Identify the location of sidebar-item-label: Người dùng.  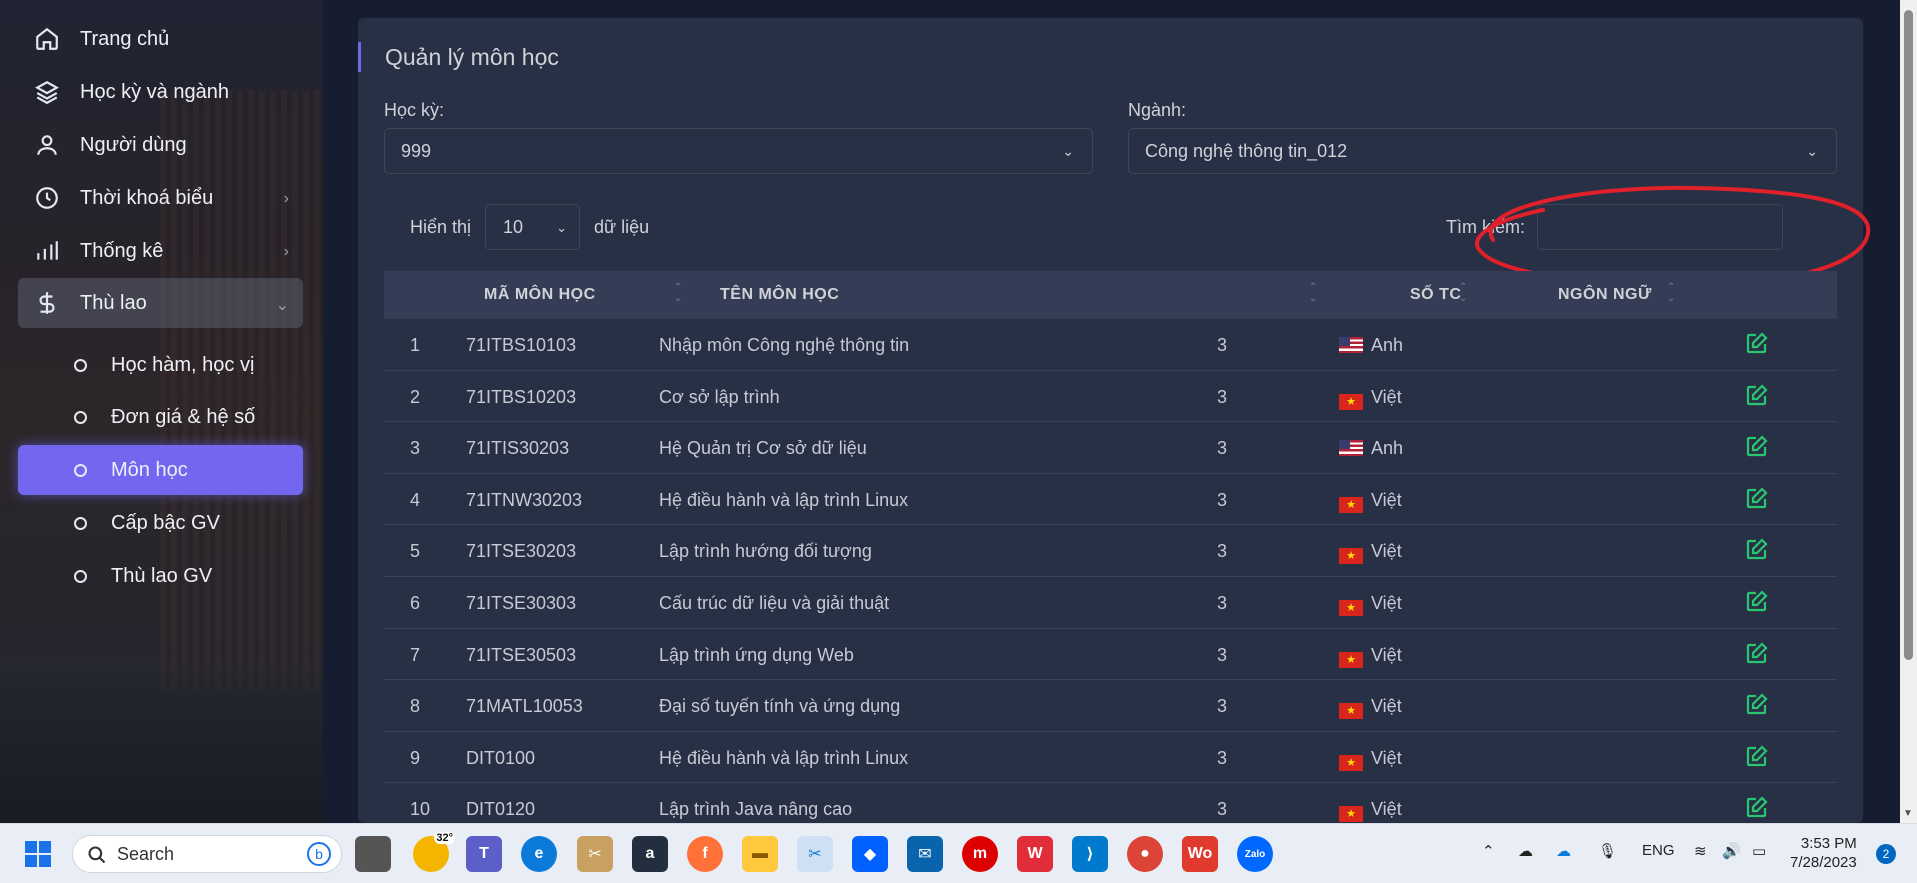
(133, 144).